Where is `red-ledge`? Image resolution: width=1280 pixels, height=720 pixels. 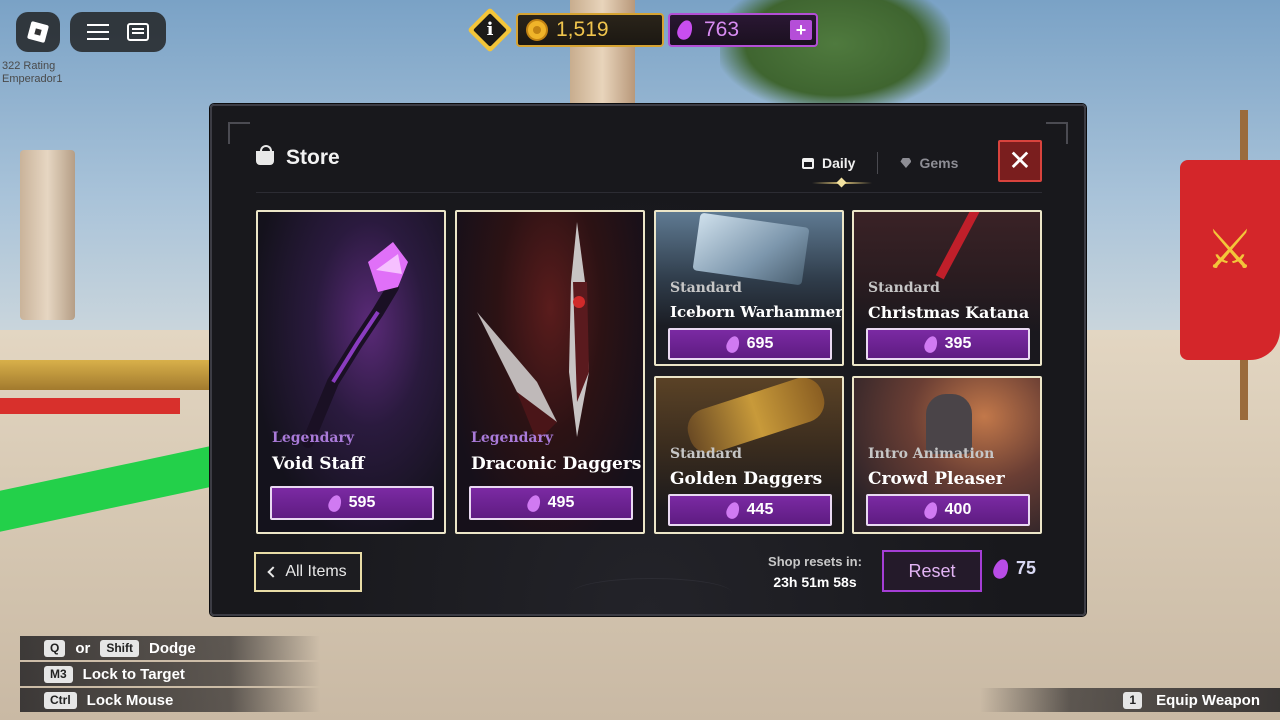 red-ledge is located at coordinates (90, 406).